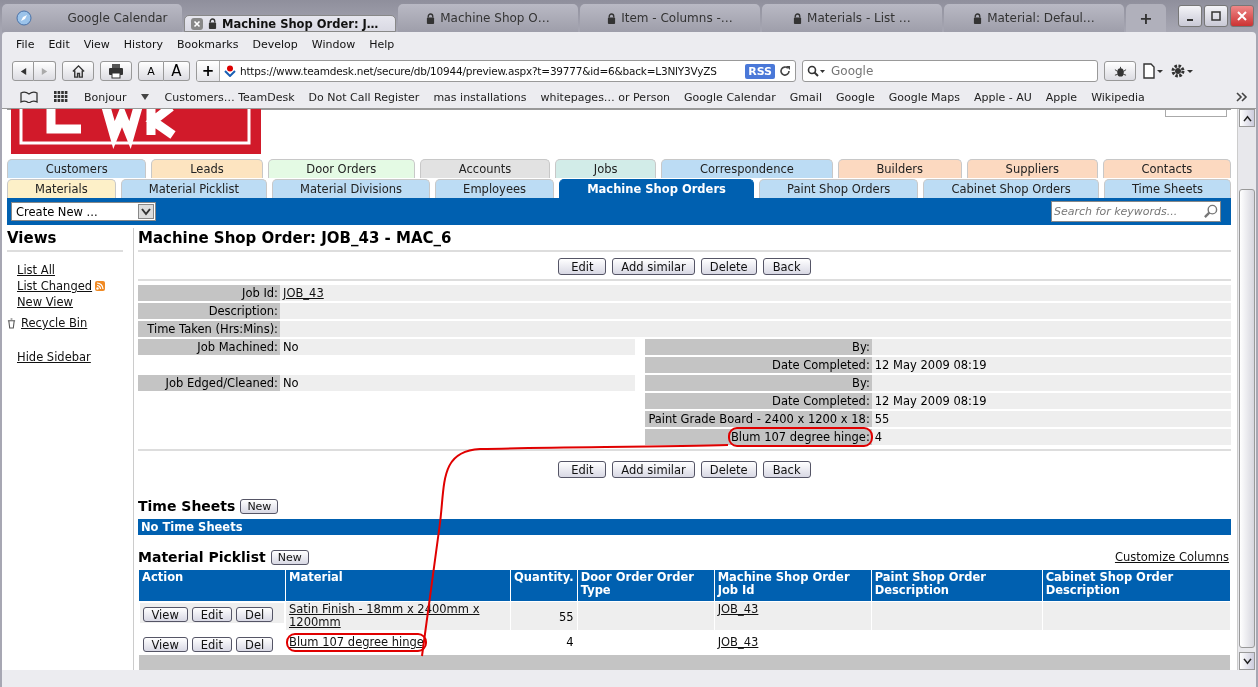 Image resolution: width=1258 pixels, height=687 pixels. I want to click on sidebar-link: Recycle Bin, so click(54, 323).